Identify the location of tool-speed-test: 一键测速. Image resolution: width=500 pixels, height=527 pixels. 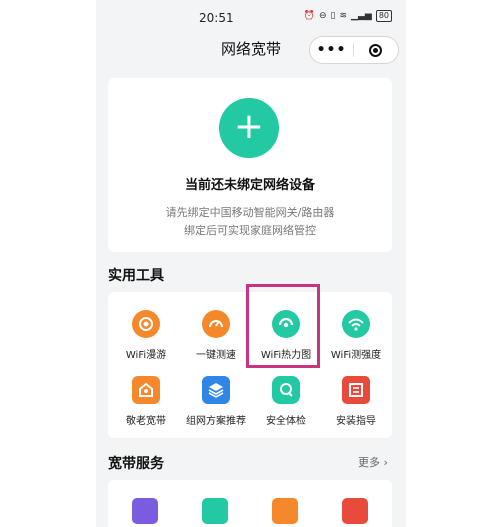
(216, 335).